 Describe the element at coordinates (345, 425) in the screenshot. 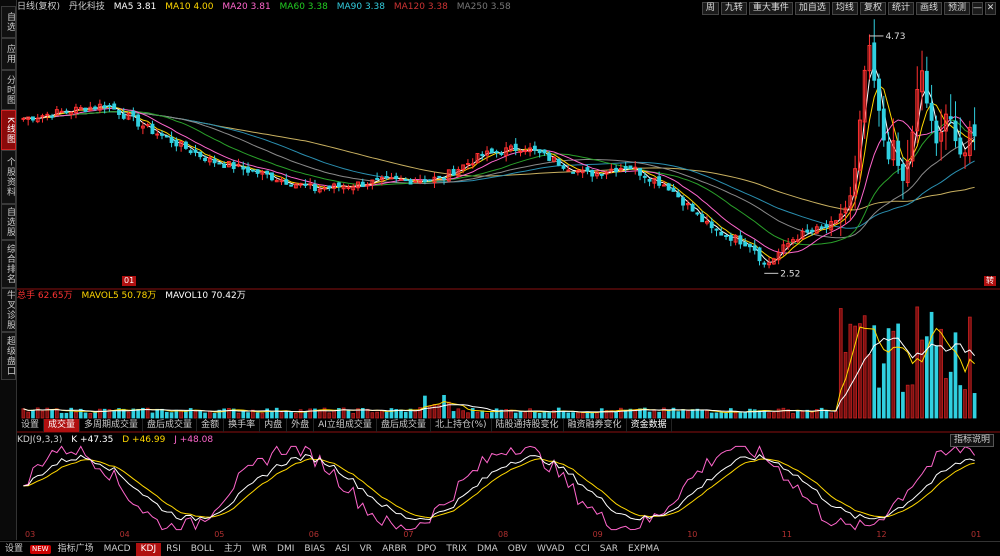

I see `volume-tab: AI立组成交量` at that location.